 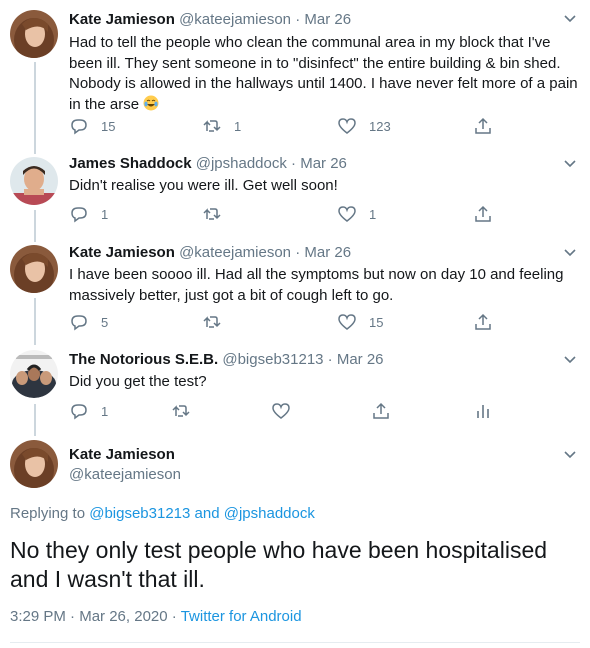 What do you see at coordinates (289, 322) in the screenshot?
I see `tweet-actions: 5 15` at bounding box center [289, 322].